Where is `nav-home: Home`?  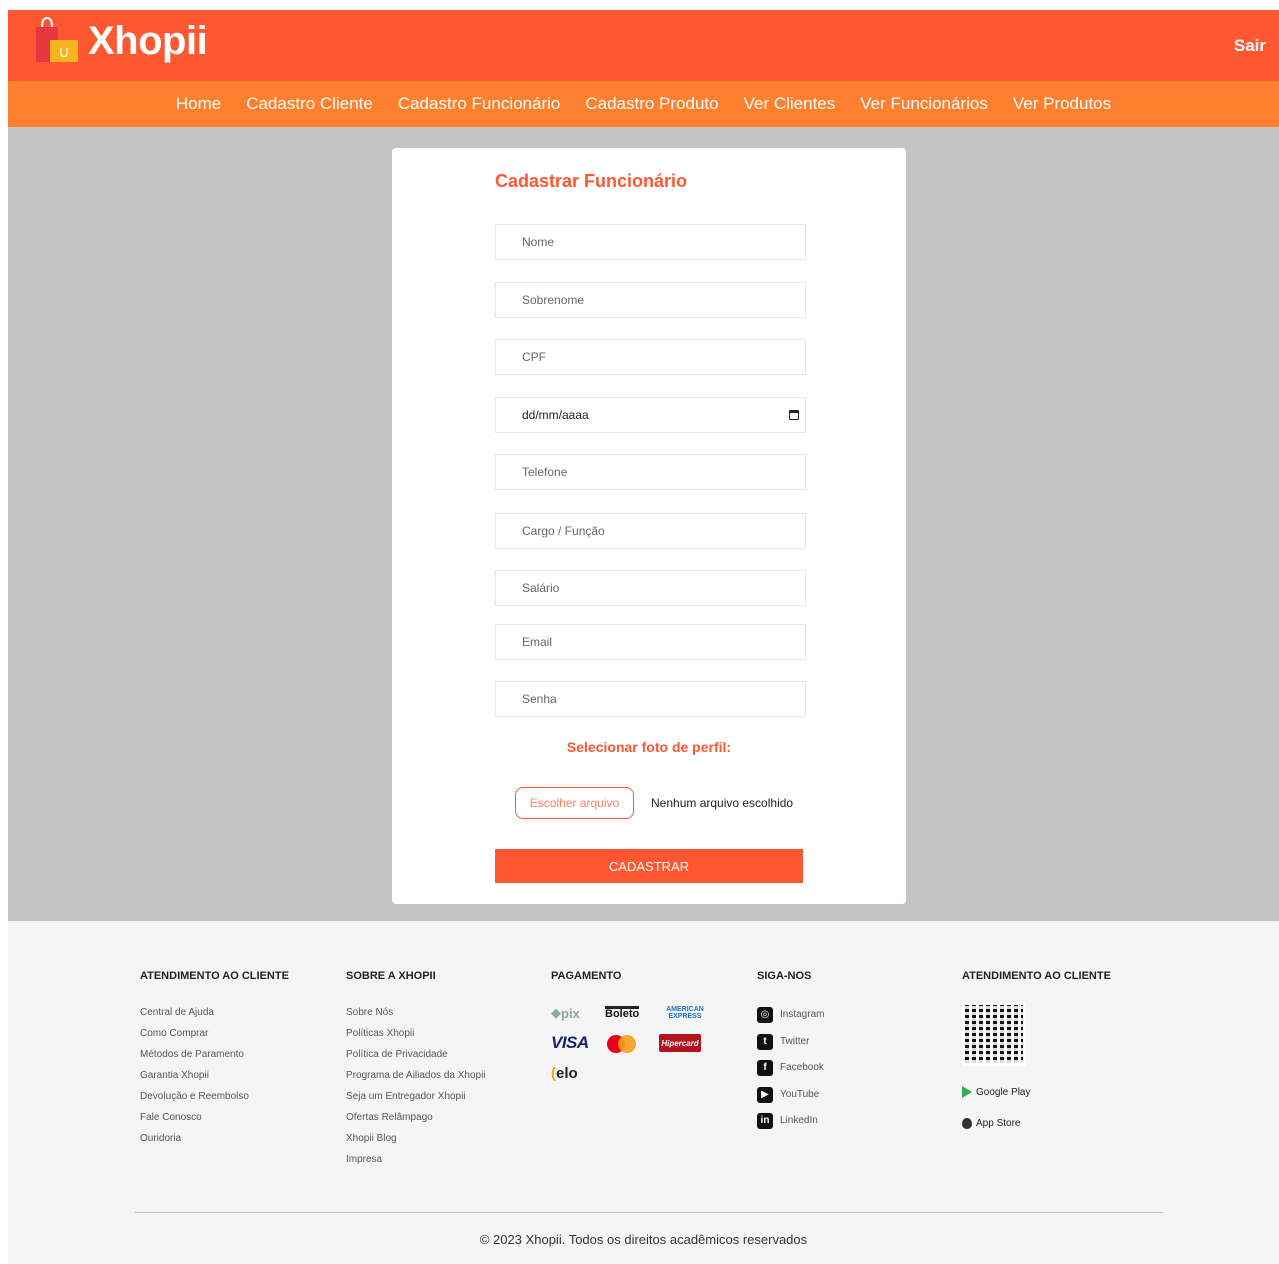
nav-home: Home is located at coordinates (198, 104).